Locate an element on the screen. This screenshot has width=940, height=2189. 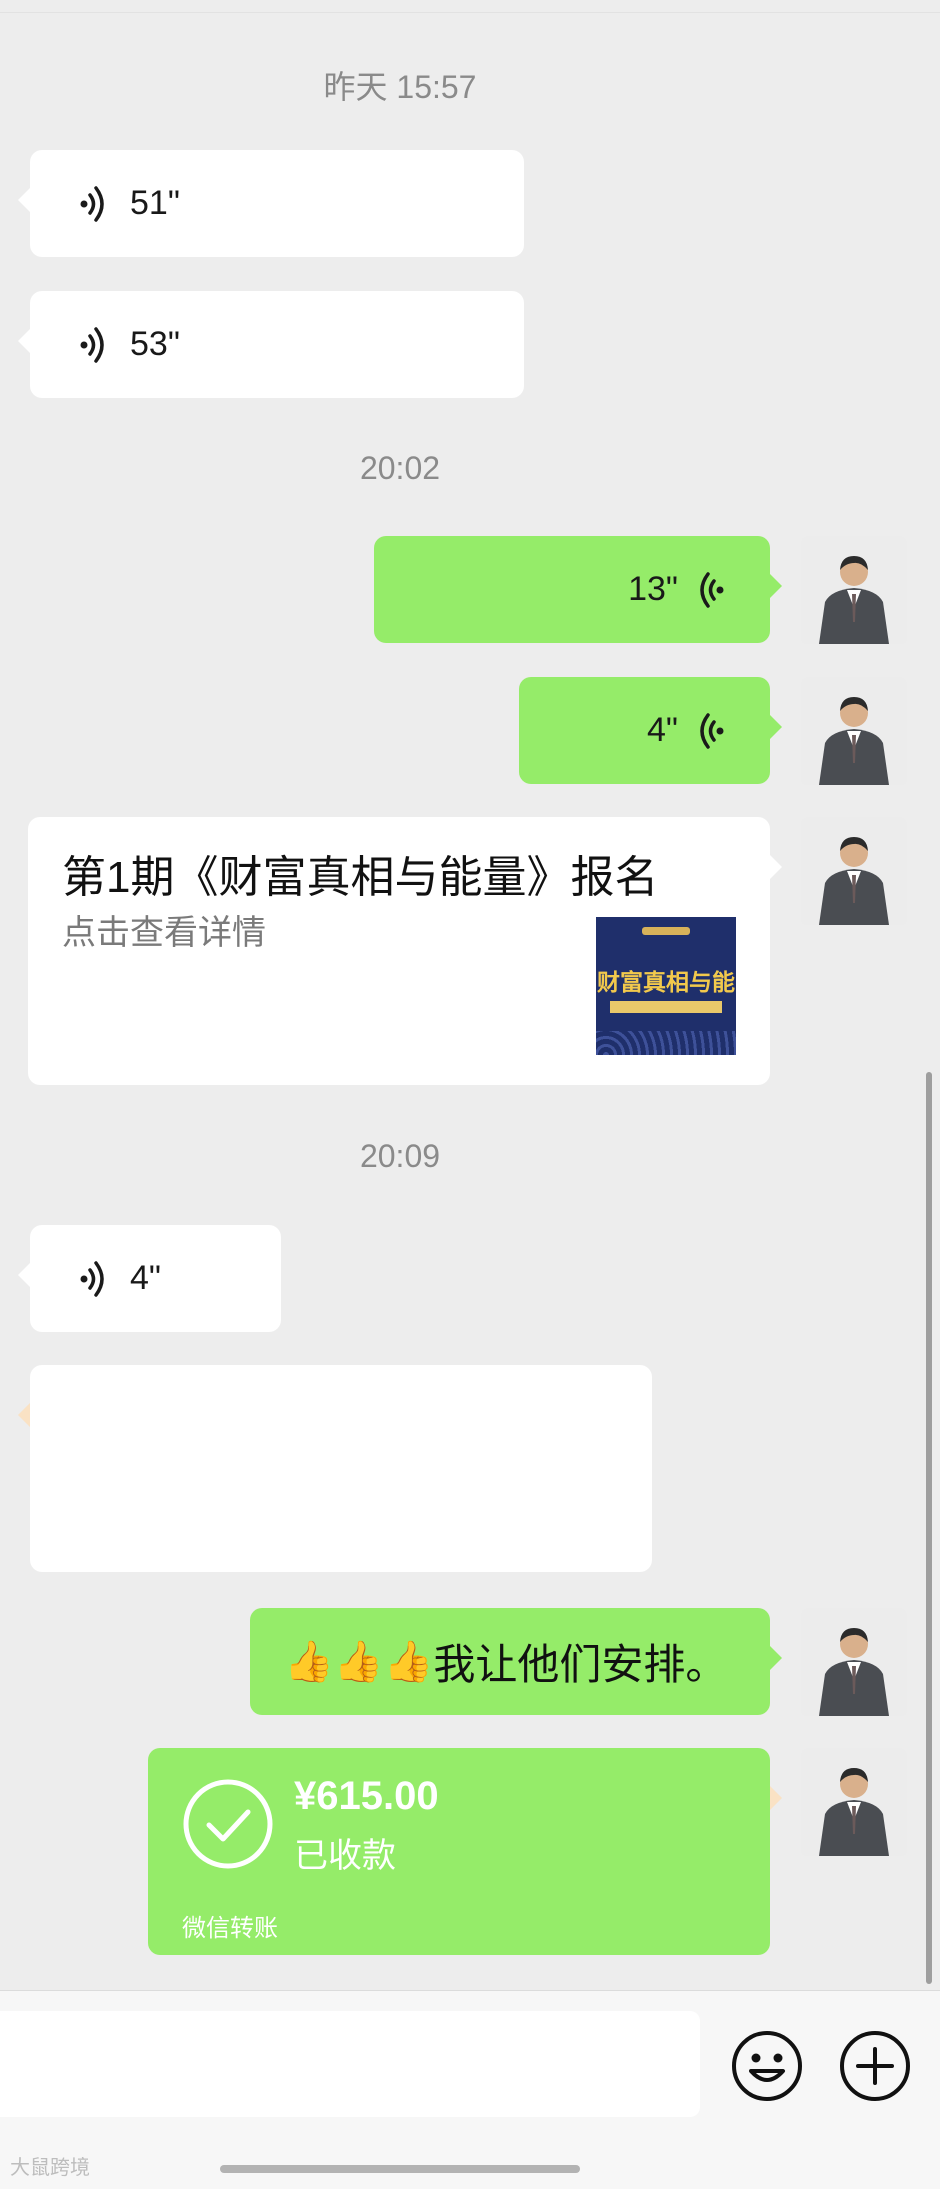
voice-message-outgoing: 4" is located at coordinates (650, 730).